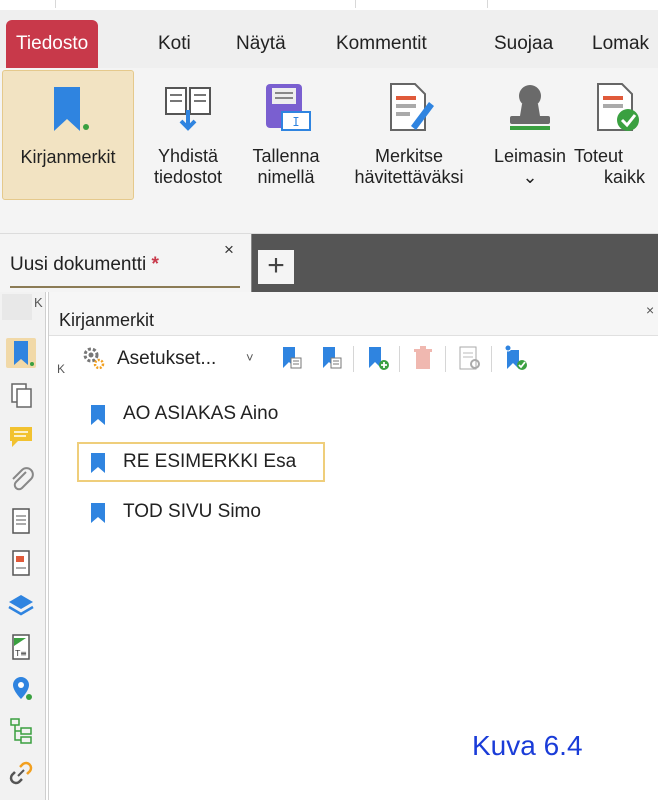 Image resolution: width=658 pixels, height=800 pixels. What do you see at coordinates (530, 156) in the screenshot?
I see `stamp-label: Leimasin` at bounding box center [530, 156].